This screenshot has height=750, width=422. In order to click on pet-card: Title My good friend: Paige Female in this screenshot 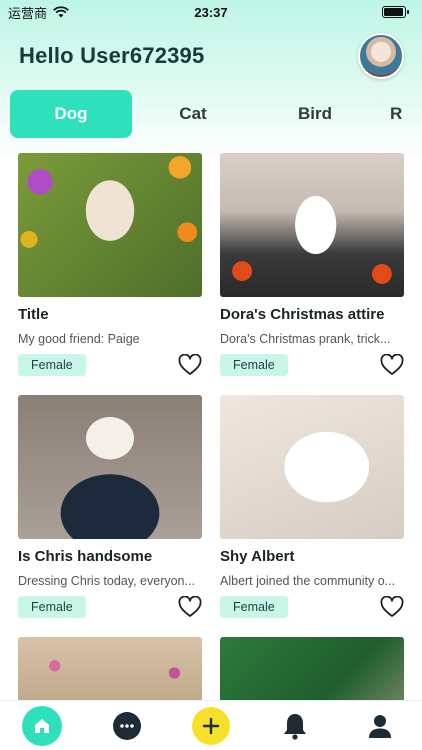, I will do `click(110, 264)`.